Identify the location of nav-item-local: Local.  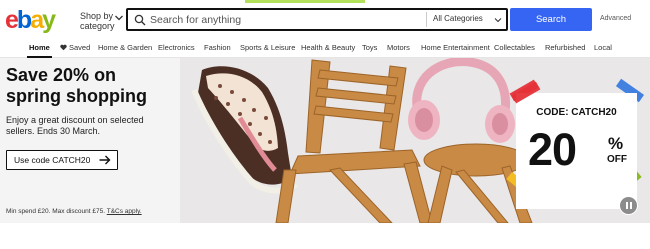
(603, 47).